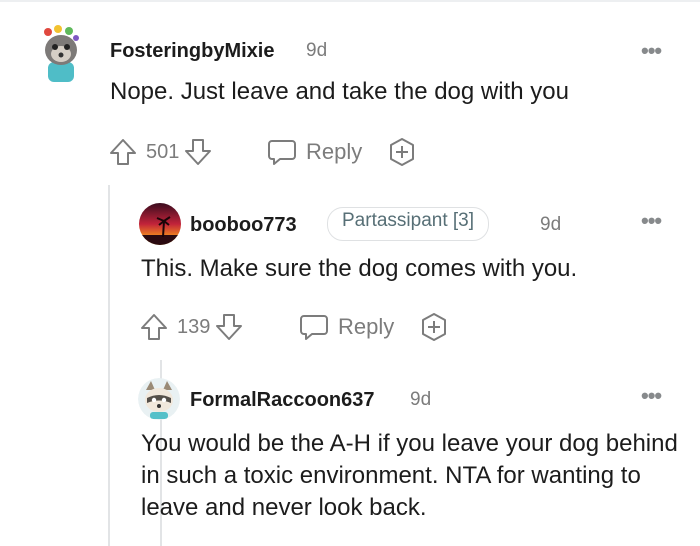  Describe the element at coordinates (350, 1) in the screenshot. I see `top-divider` at that location.